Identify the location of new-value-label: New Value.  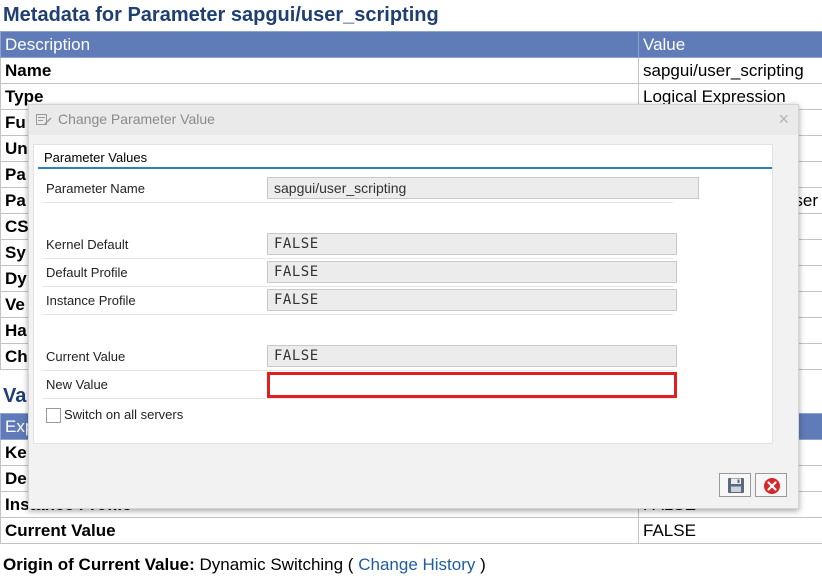
(77, 384).